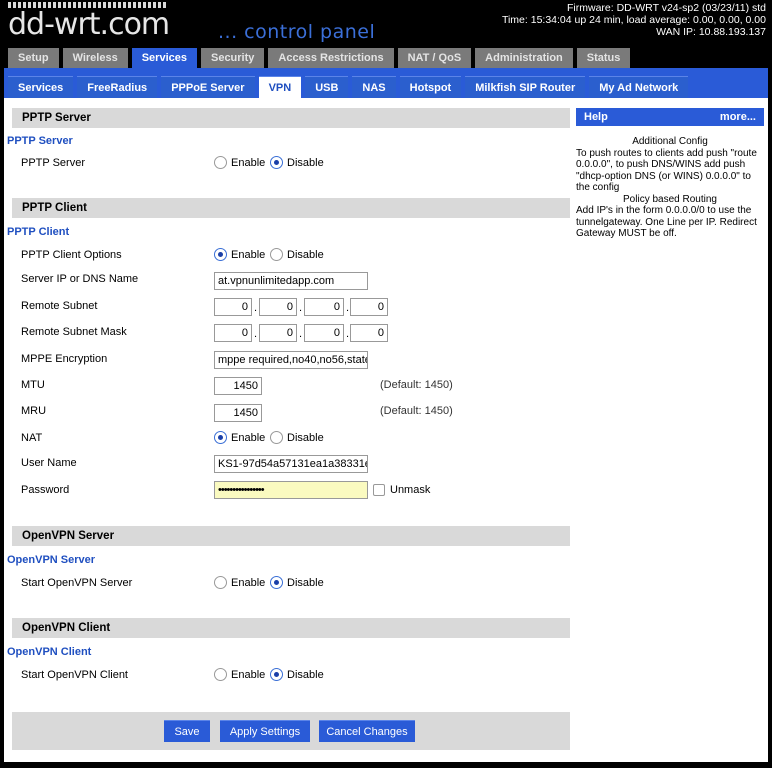 The height and width of the screenshot is (768, 772). Describe the element at coordinates (38, 232) in the screenshot. I see `legend-pptp-client: PPTP Client` at that location.